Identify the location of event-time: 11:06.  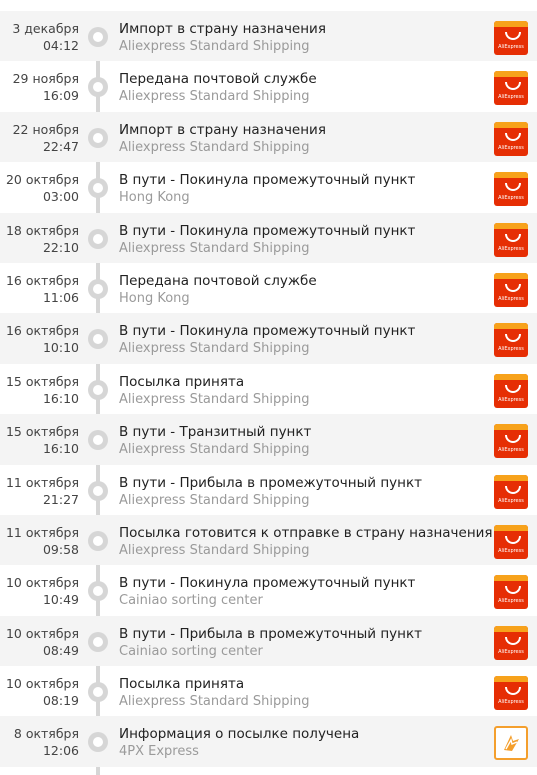
(60, 297).